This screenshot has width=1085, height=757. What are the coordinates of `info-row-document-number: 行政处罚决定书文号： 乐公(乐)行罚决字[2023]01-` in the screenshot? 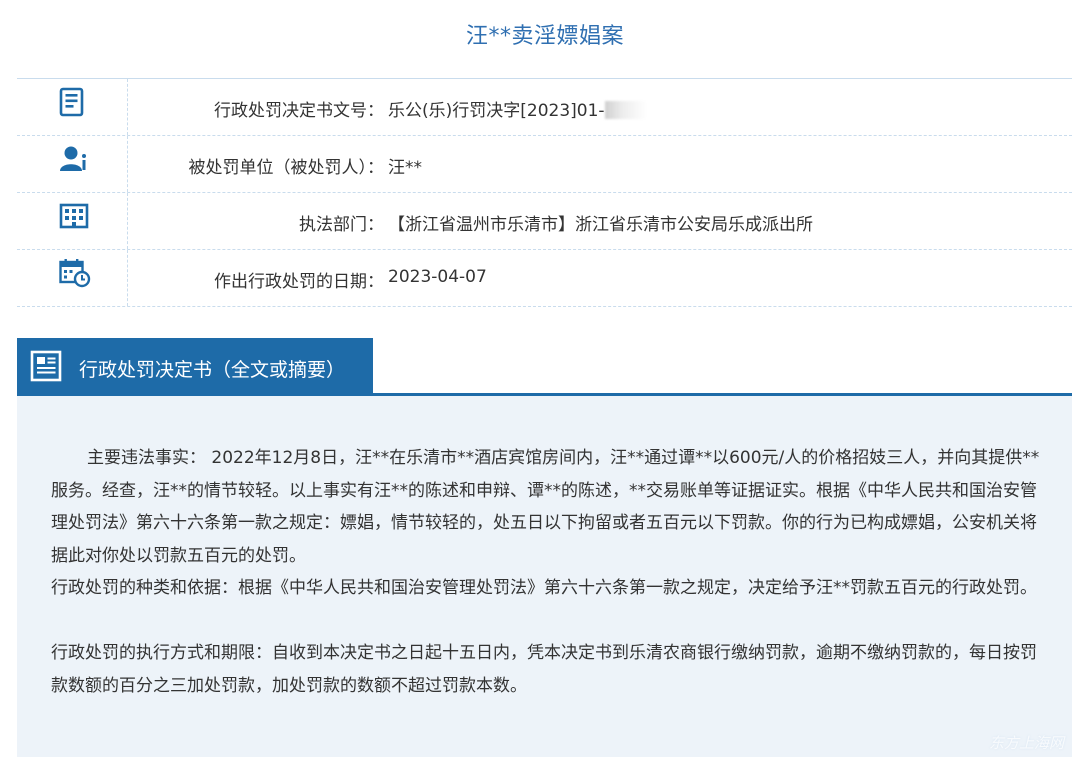 It's located at (544, 107).